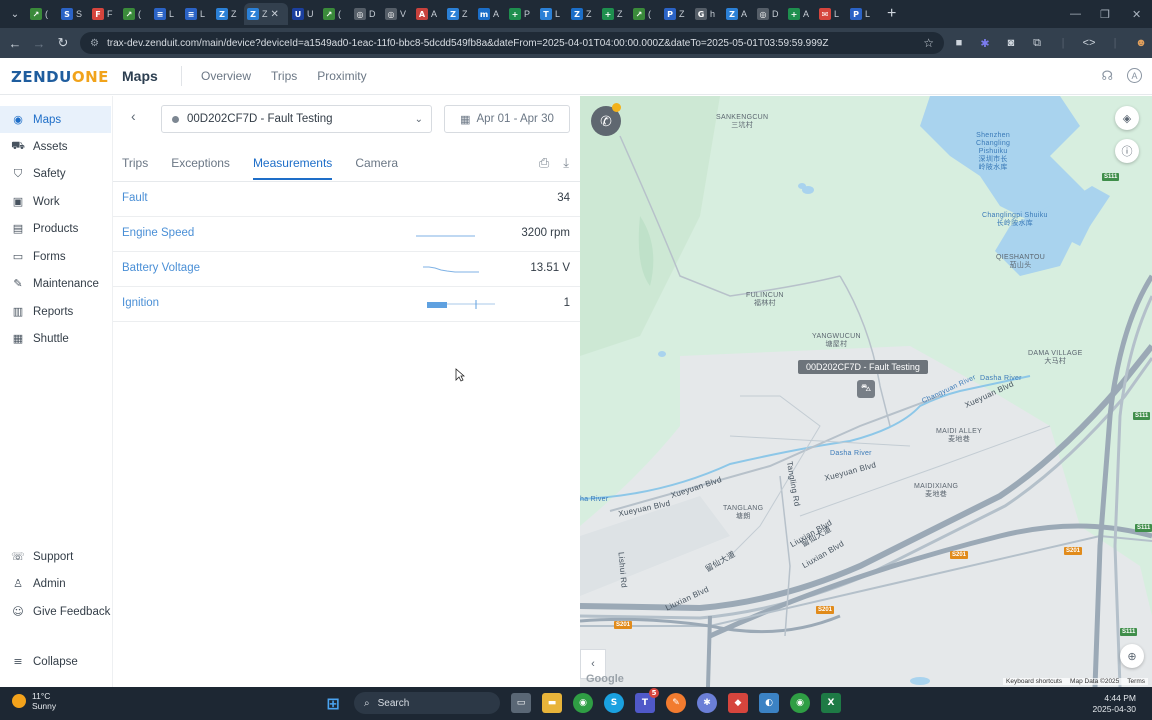 This screenshot has width=1152, height=720. I want to click on tab-measurements: Measurements, so click(292, 168).